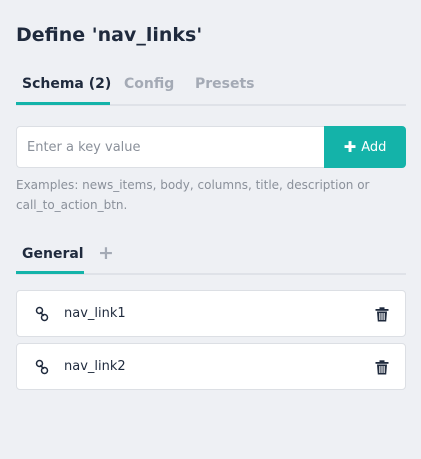 The image size is (421, 459). I want to click on active-subtab-indicator, so click(50, 272).